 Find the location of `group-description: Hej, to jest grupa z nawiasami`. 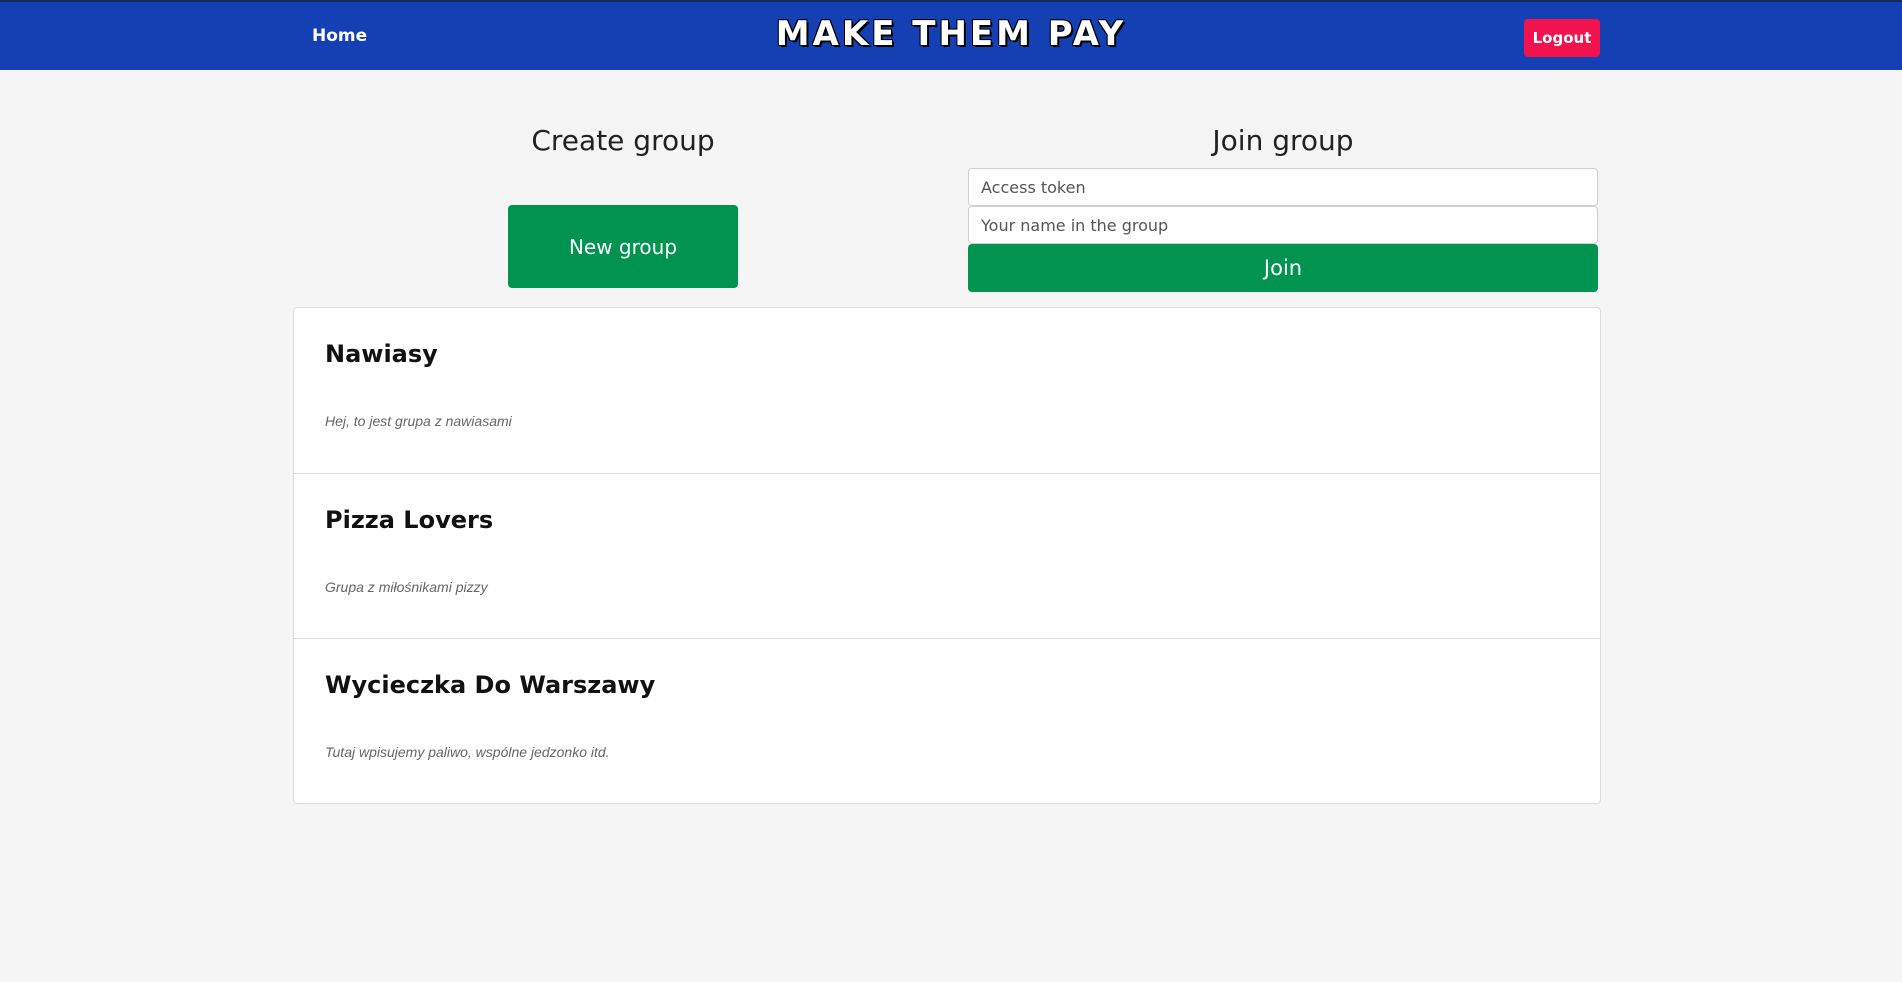

group-description: Hej, to jest grupa z nawiasami is located at coordinates (418, 421).